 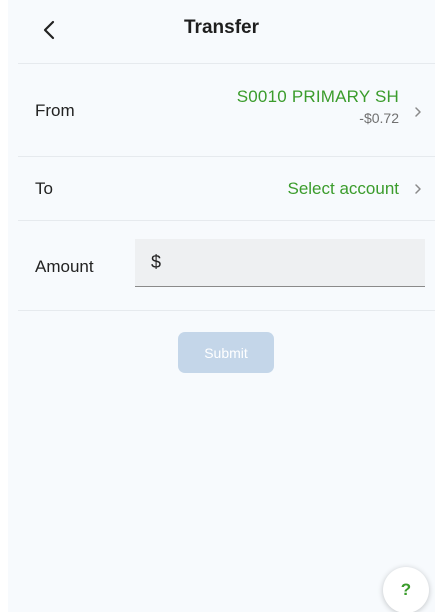 I want to click on from-account-balance: -$0.72, so click(x=379, y=118).